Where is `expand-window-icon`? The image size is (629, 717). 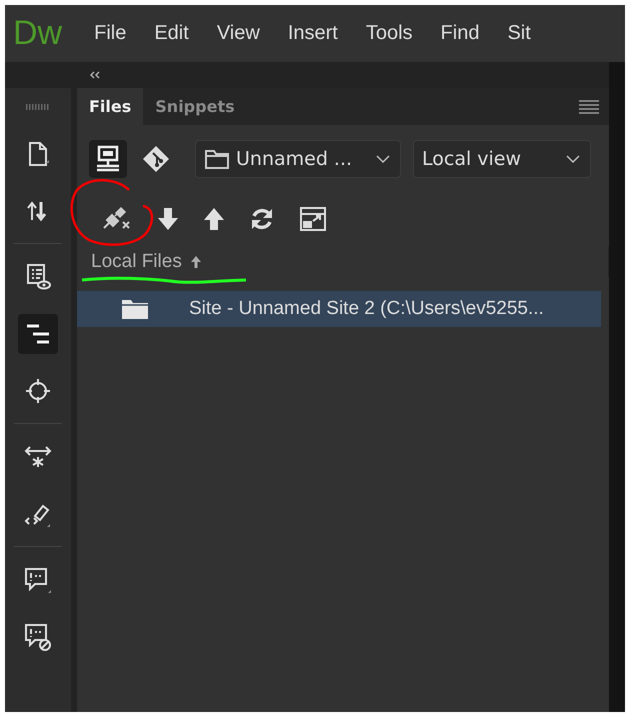
expand-window-icon is located at coordinates (313, 219).